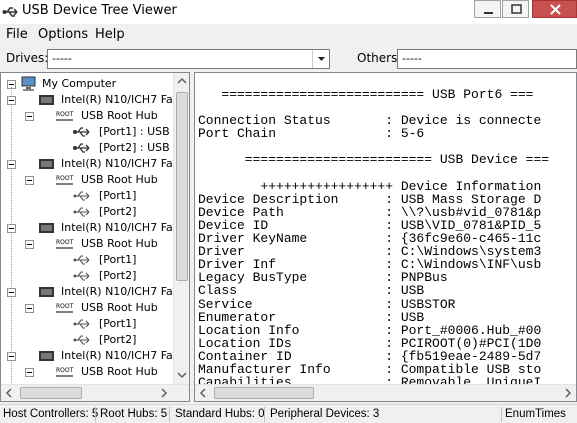  I want to click on close-icon, so click(555, 9).